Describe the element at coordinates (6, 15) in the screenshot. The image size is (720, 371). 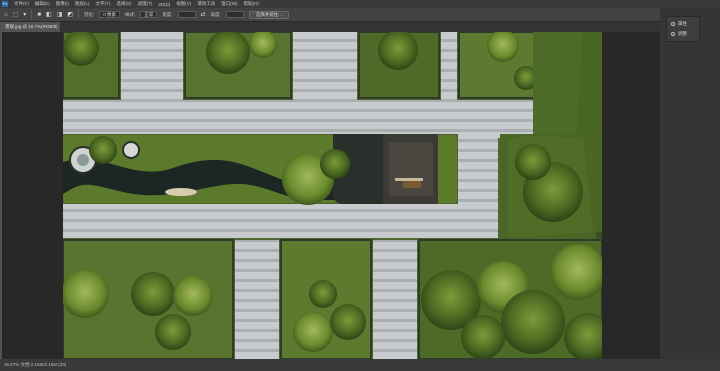
I see `home-icon: ⌂` at that location.